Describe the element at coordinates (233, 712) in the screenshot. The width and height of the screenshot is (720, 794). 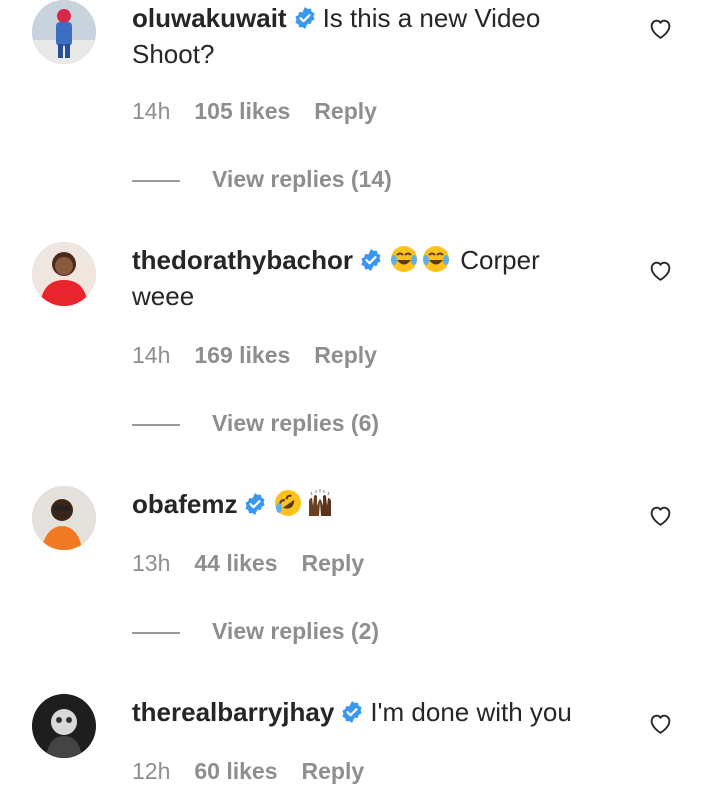
I see `username-link: therealbarryjhay` at that location.